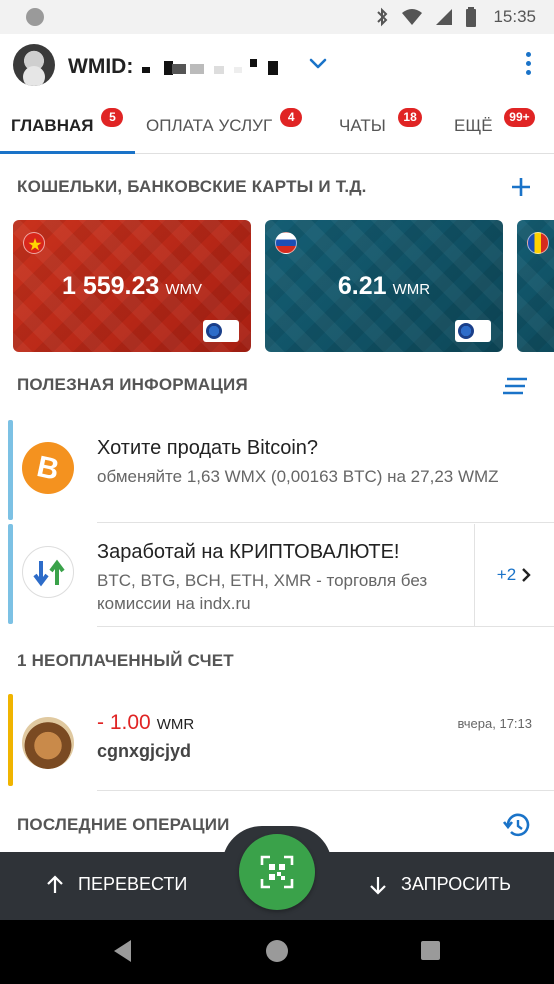 This screenshot has height=984, width=554. What do you see at coordinates (514, 575) in the screenshot?
I see `more-info-button: +2` at bounding box center [514, 575].